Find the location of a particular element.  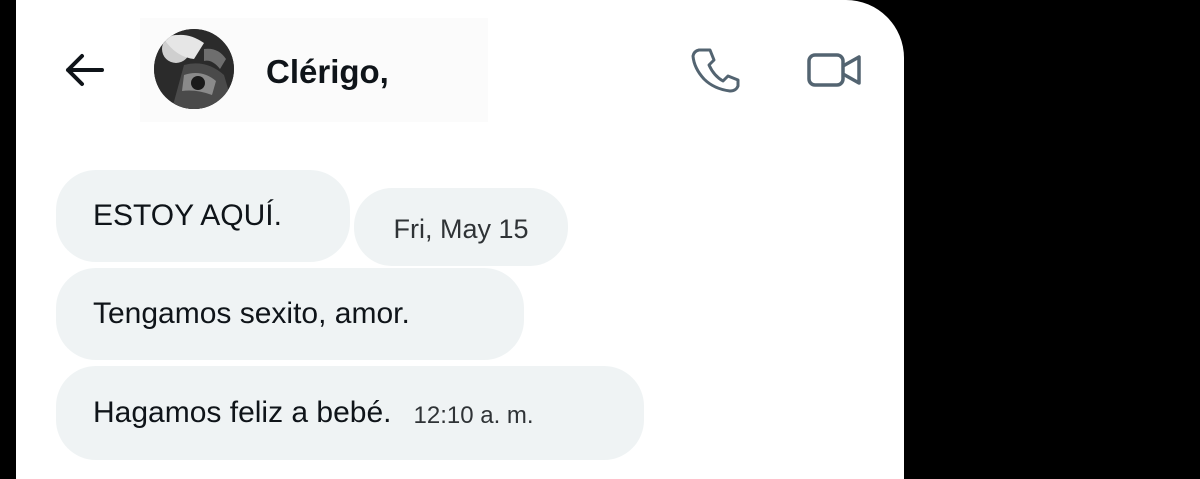

message-bubble: Hagamos feliz a bebé. 12:10 a. m. is located at coordinates (350, 413).